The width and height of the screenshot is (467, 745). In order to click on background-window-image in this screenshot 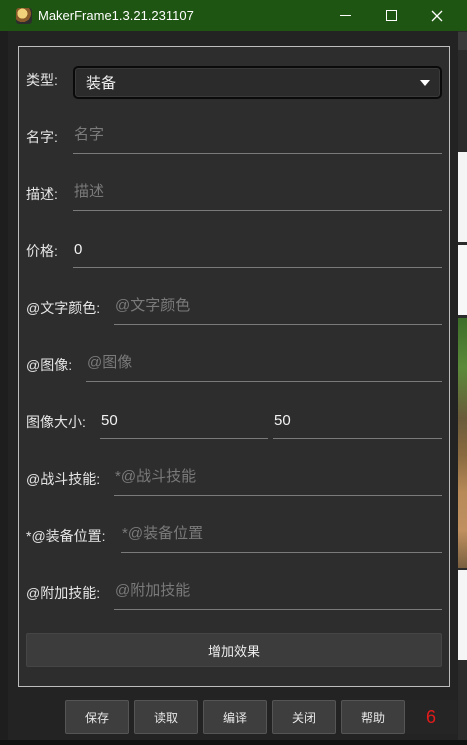, I will do `click(462, 443)`.